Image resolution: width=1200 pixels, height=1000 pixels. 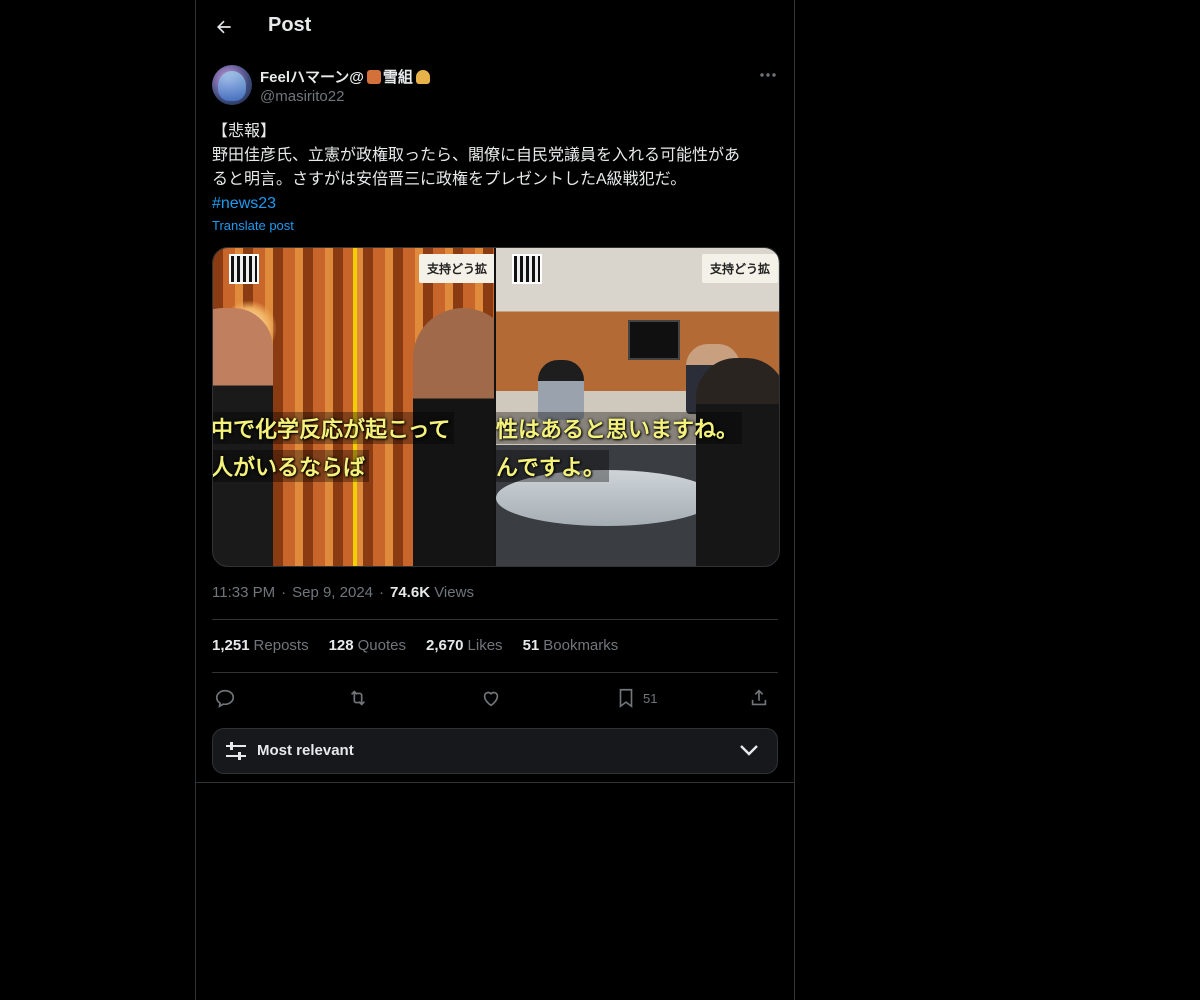 I want to click on action-bar: 51, so click(x=495, y=698).